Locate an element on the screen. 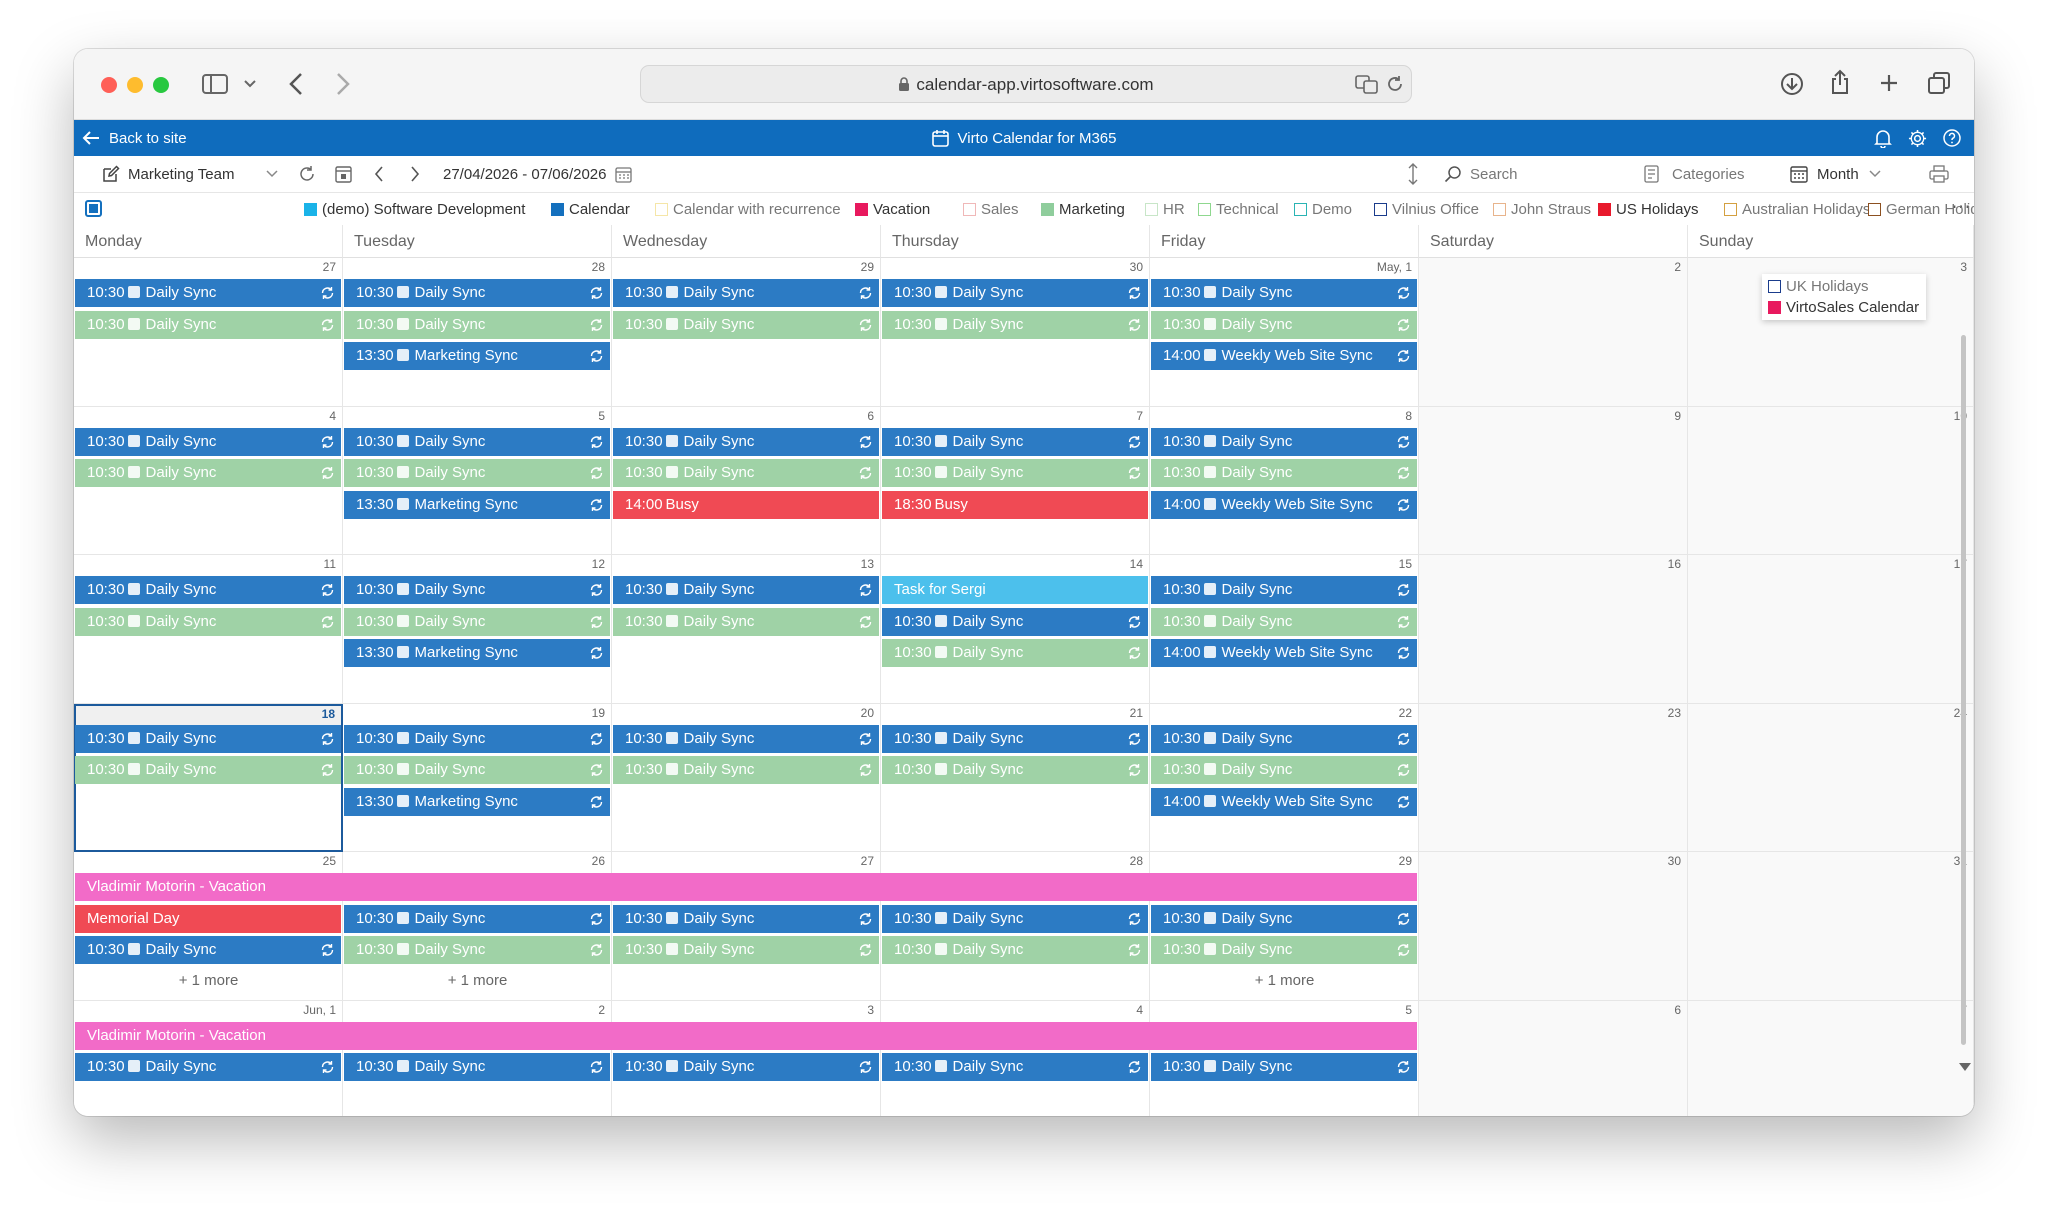 The width and height of the screenshot is (2048, 1215). categories-button: Categories is located at coordinates (1694, 174).